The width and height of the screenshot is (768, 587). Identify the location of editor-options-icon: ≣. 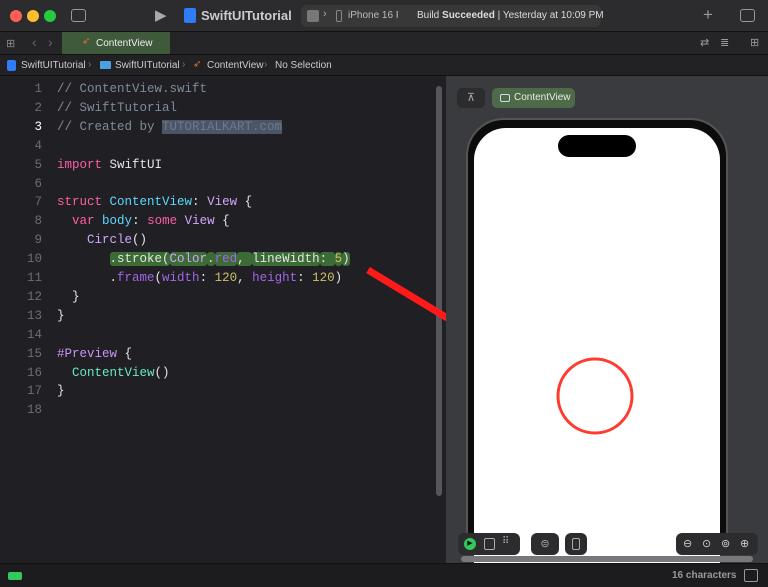
(724, 42).